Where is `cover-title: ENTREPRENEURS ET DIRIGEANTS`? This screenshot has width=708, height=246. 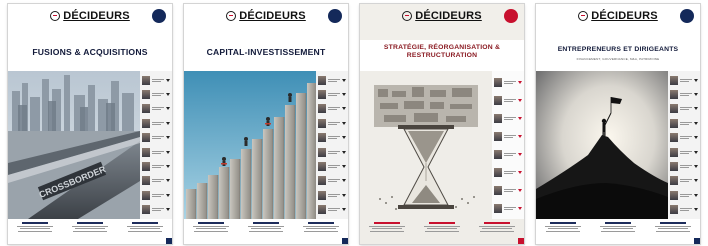 cover-title: ENTREPRENEURS ET DIRIGEANTS is located at coordinates (618, 49).